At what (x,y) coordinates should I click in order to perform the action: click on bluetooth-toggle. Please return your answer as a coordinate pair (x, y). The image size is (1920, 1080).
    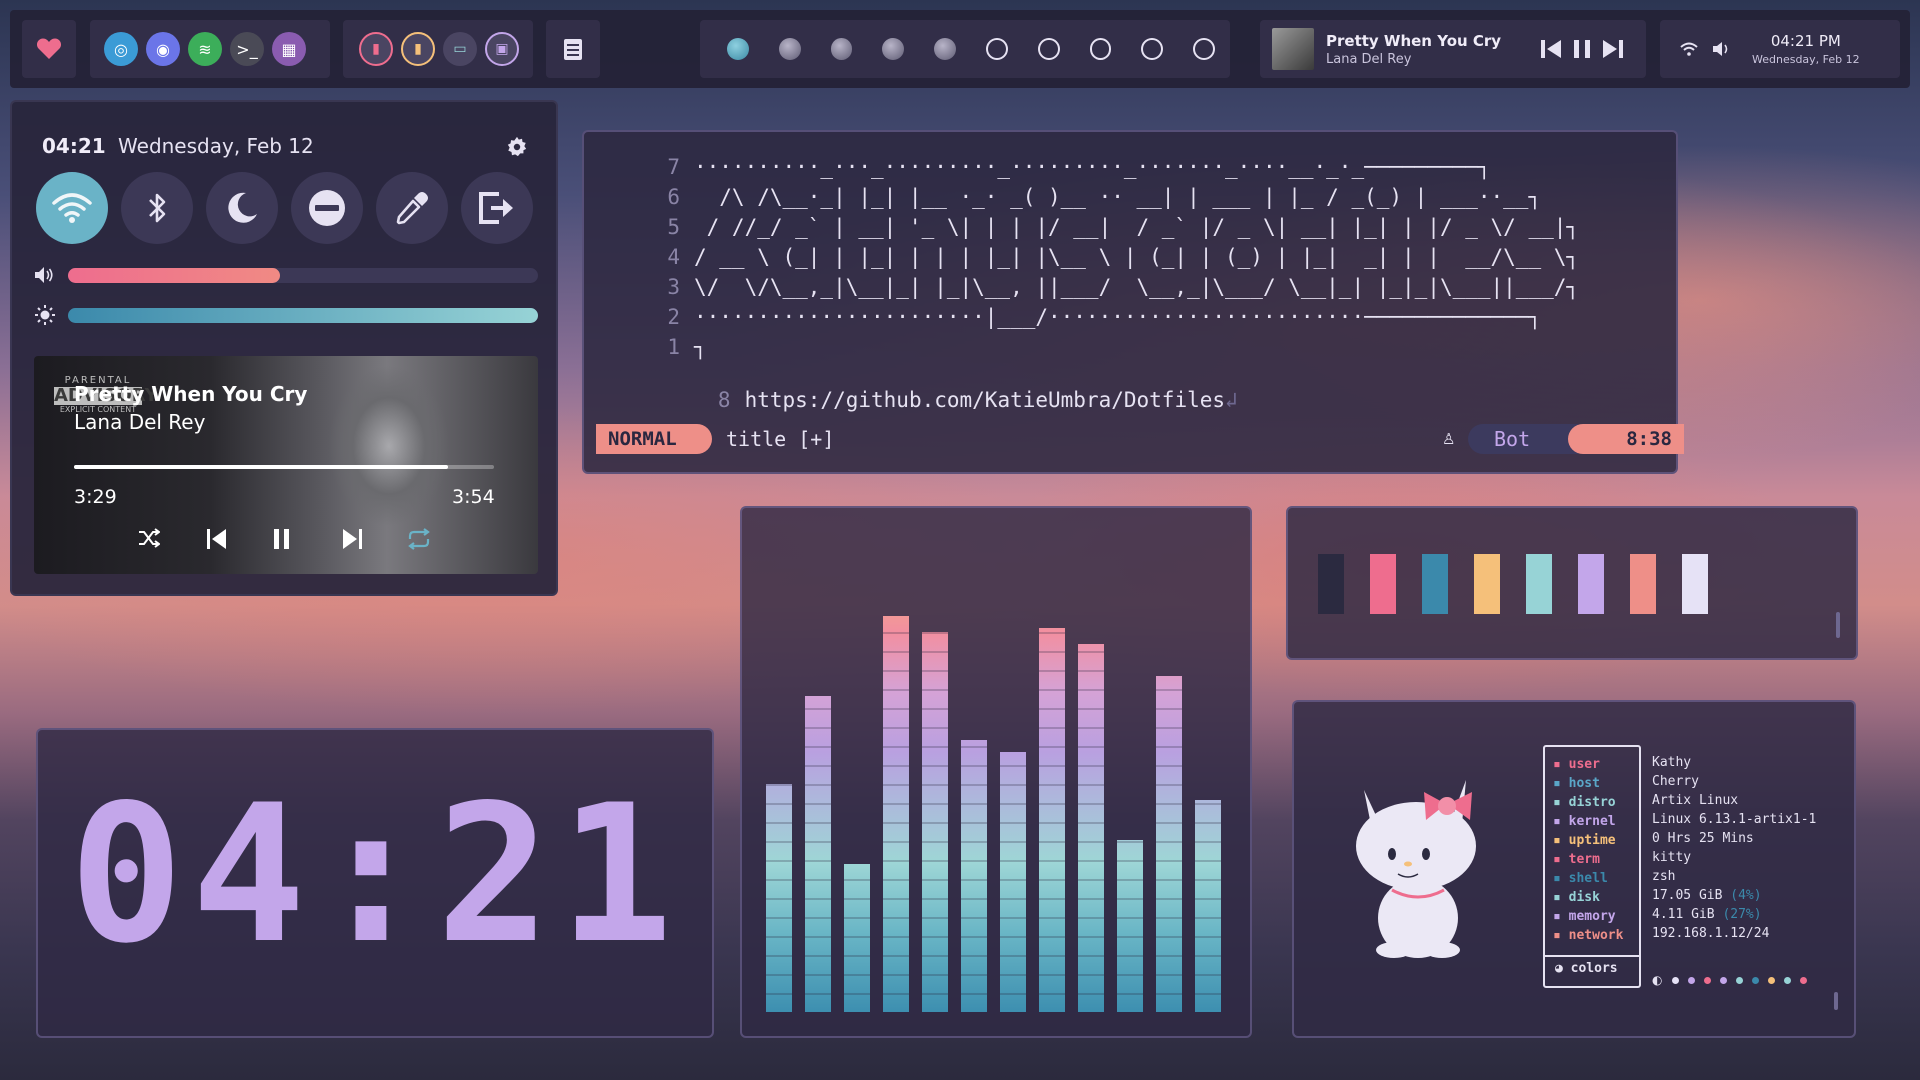
    Looking at the image, I should click on (157, 208).